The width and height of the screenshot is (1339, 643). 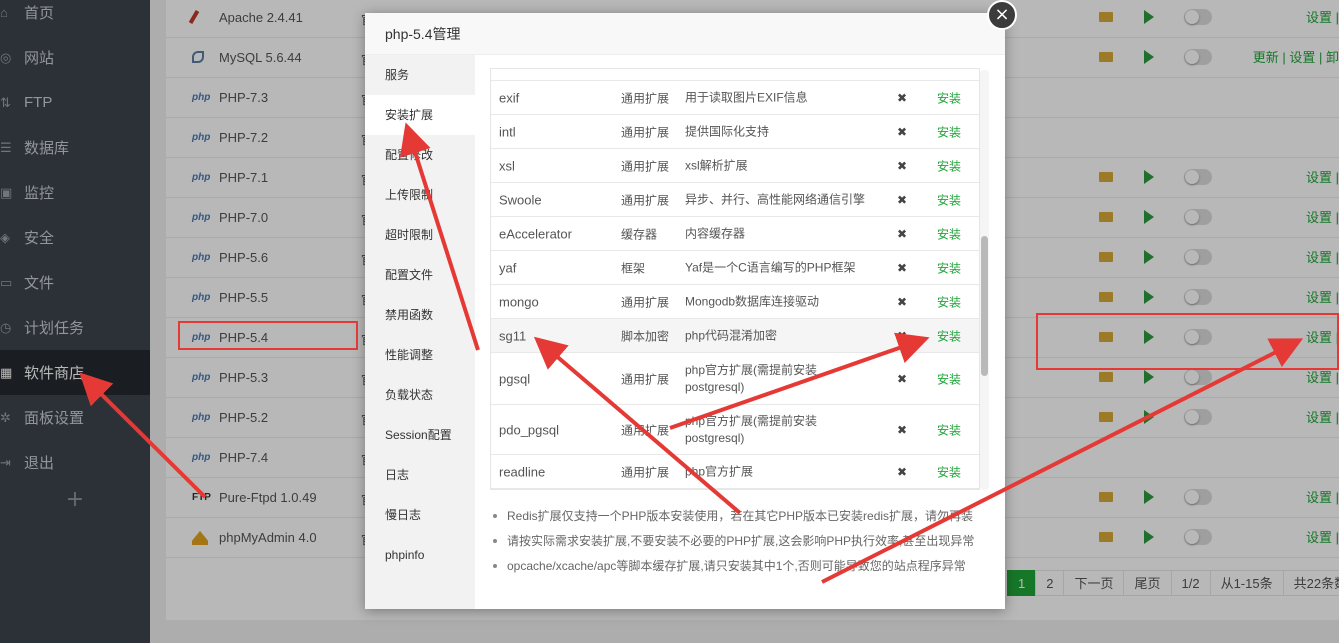 What do you see at coordinates (440, 236) in the screenshot?
I see `arrow-to-install-ext-tab` at bounding box center [440, 236].